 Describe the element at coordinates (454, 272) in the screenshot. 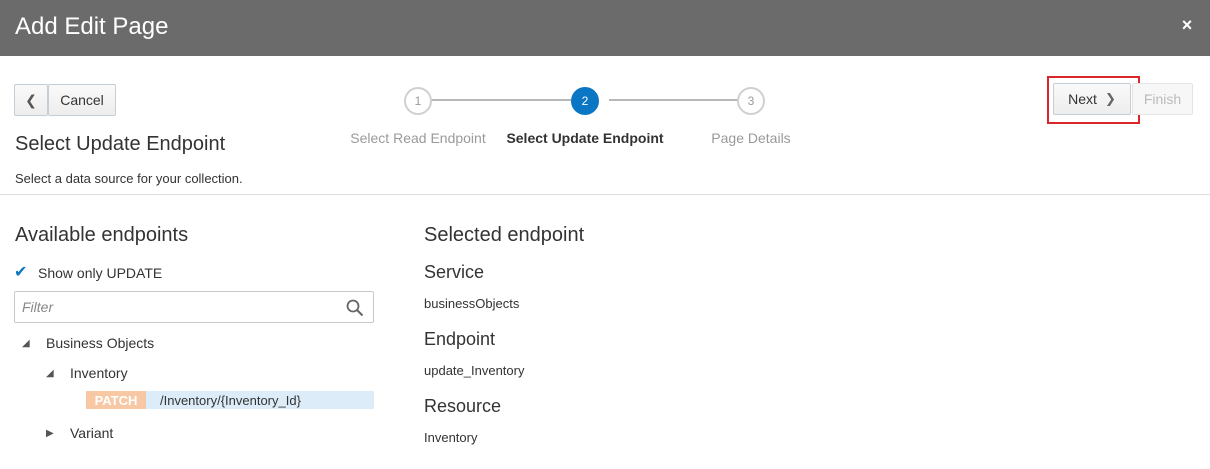

I see `service-label: Service` at that location.